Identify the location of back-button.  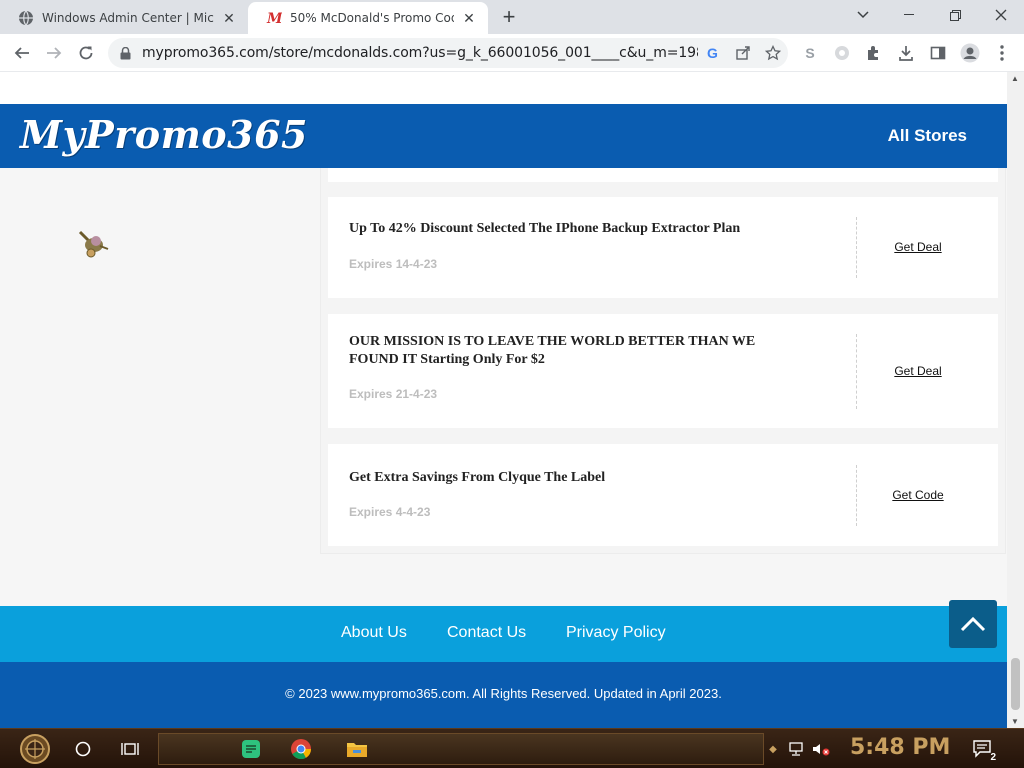
(22, 53).